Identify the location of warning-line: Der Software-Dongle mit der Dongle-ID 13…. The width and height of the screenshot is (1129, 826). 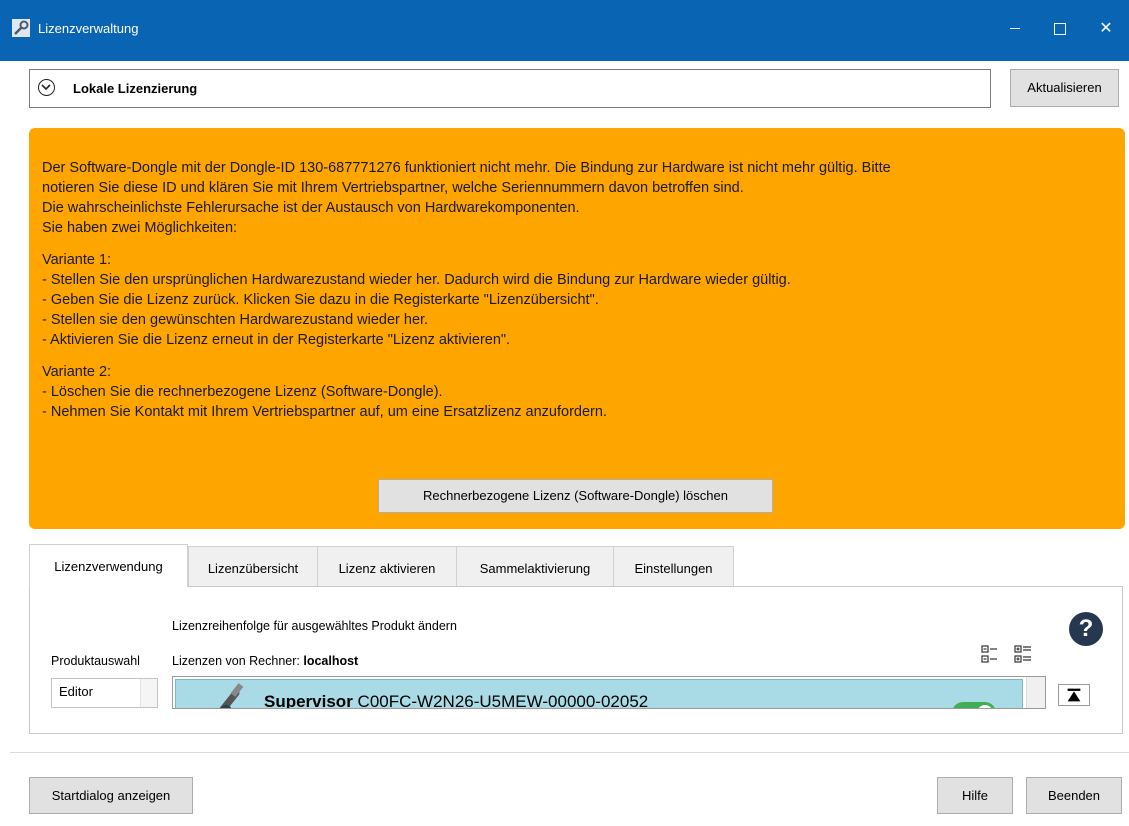
(466, 168).